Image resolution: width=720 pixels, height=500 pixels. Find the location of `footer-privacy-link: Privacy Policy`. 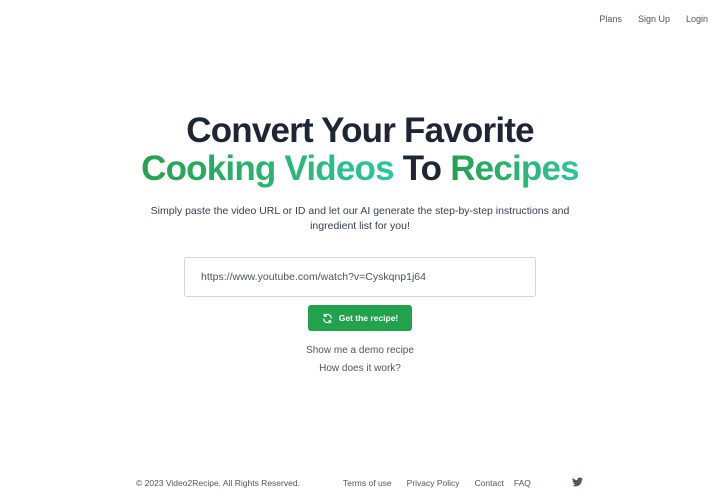

footer-privacy-link: Privacy Policy is located at coordinates (433, 483).